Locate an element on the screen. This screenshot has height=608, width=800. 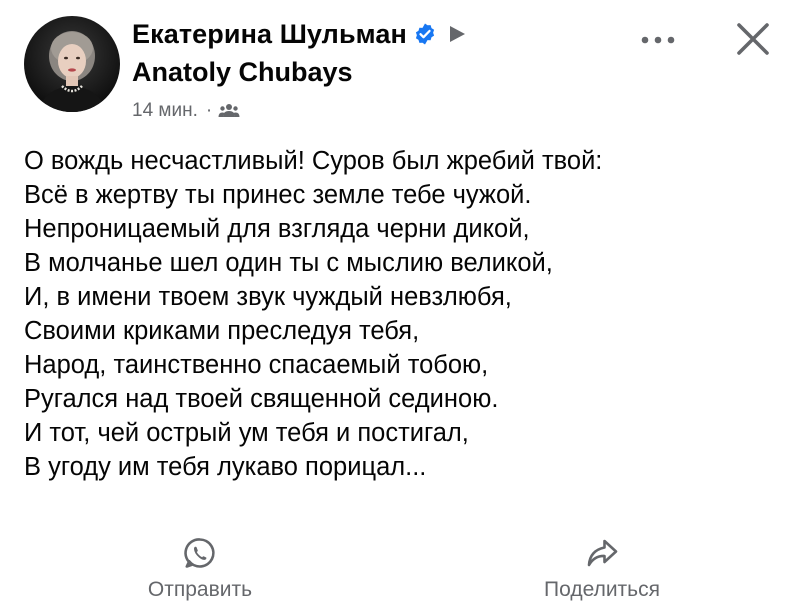
avatar is located at coordinates (72, 64).